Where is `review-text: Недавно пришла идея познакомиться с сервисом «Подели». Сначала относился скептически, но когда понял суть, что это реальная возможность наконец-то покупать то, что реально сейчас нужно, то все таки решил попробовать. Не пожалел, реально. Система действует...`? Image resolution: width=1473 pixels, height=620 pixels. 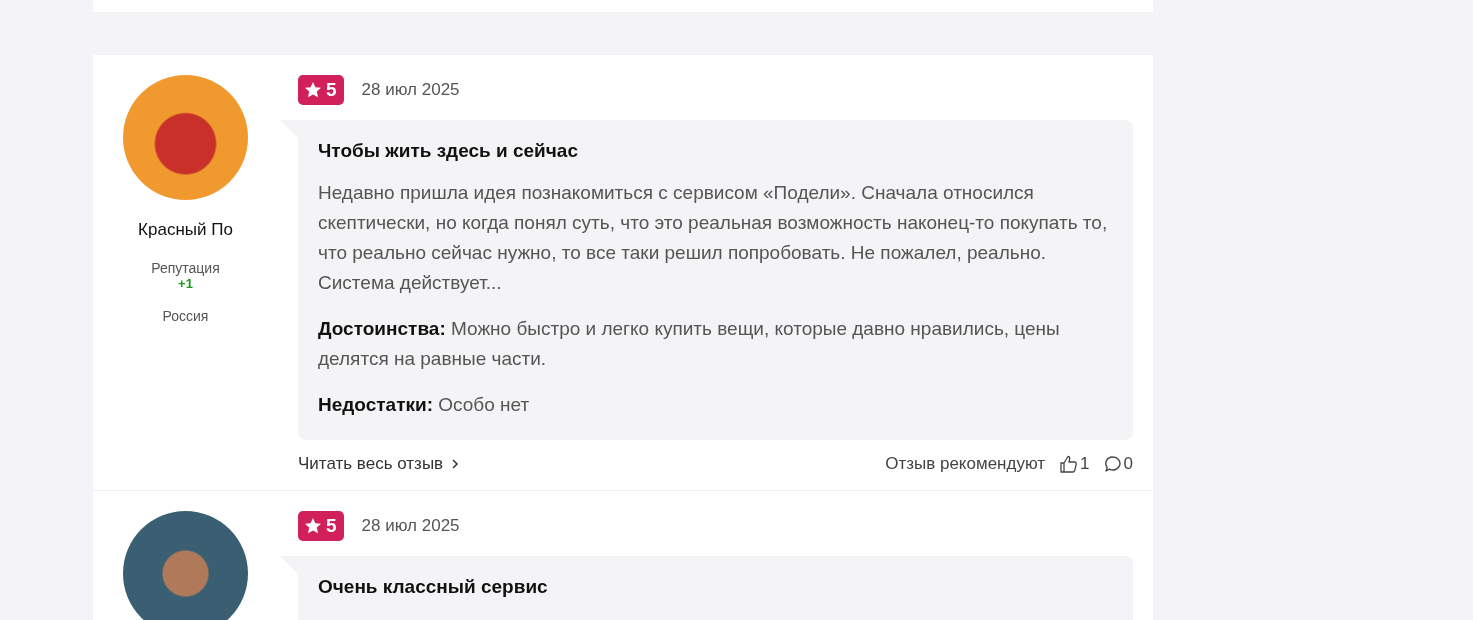
review-text: Недавно пришла идея познакомиться с сервисом «Подели». Сначала относился скептически, но когда понял суть, что это реальная возможность наконец-то покупать то, что реально сейчас нужно, то все таки решил попробовать. Не пожалел, реально. Система действует... is located at coordinates (713, 238).